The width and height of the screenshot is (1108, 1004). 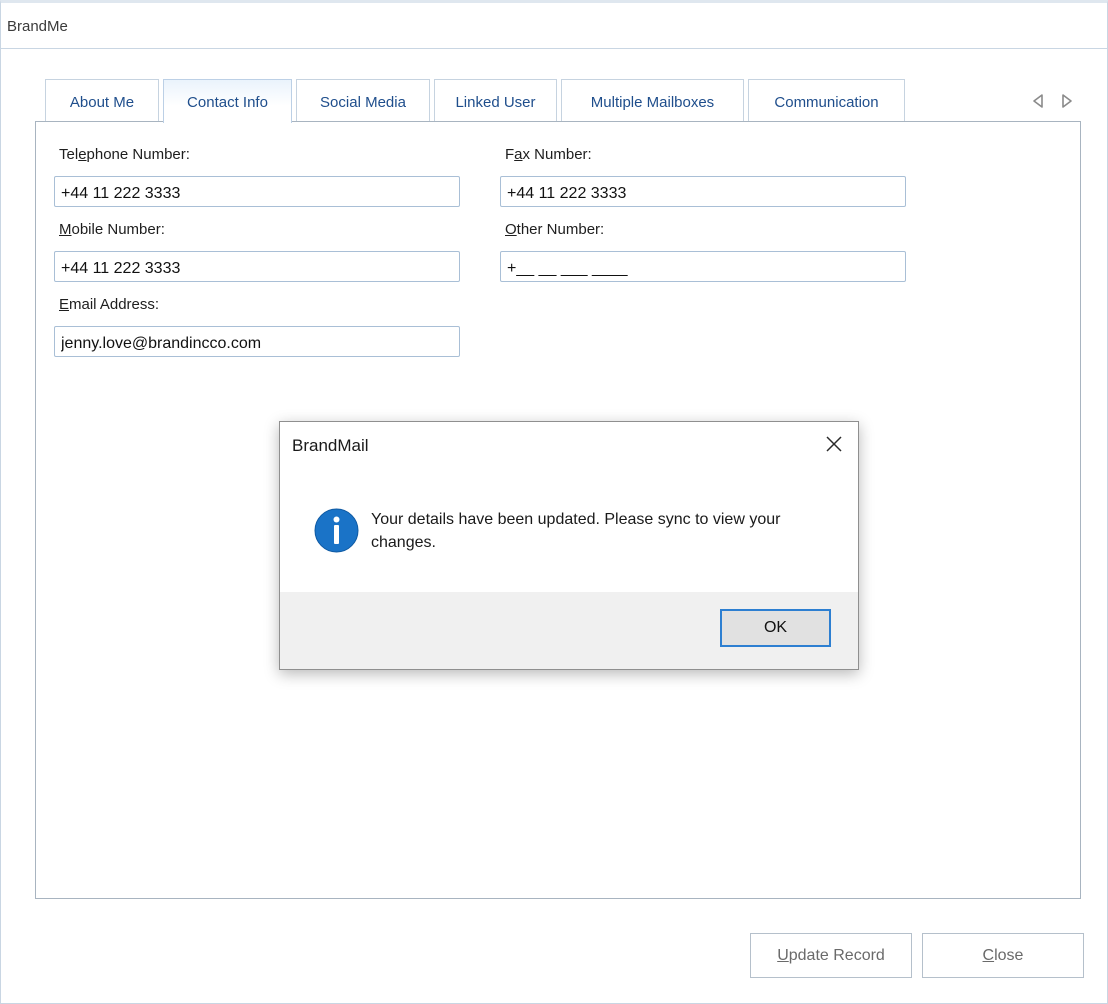 What do you see at coordinates (703, 191) in the screenshot?
I see `fax-input` at bounding box center [703, 191].